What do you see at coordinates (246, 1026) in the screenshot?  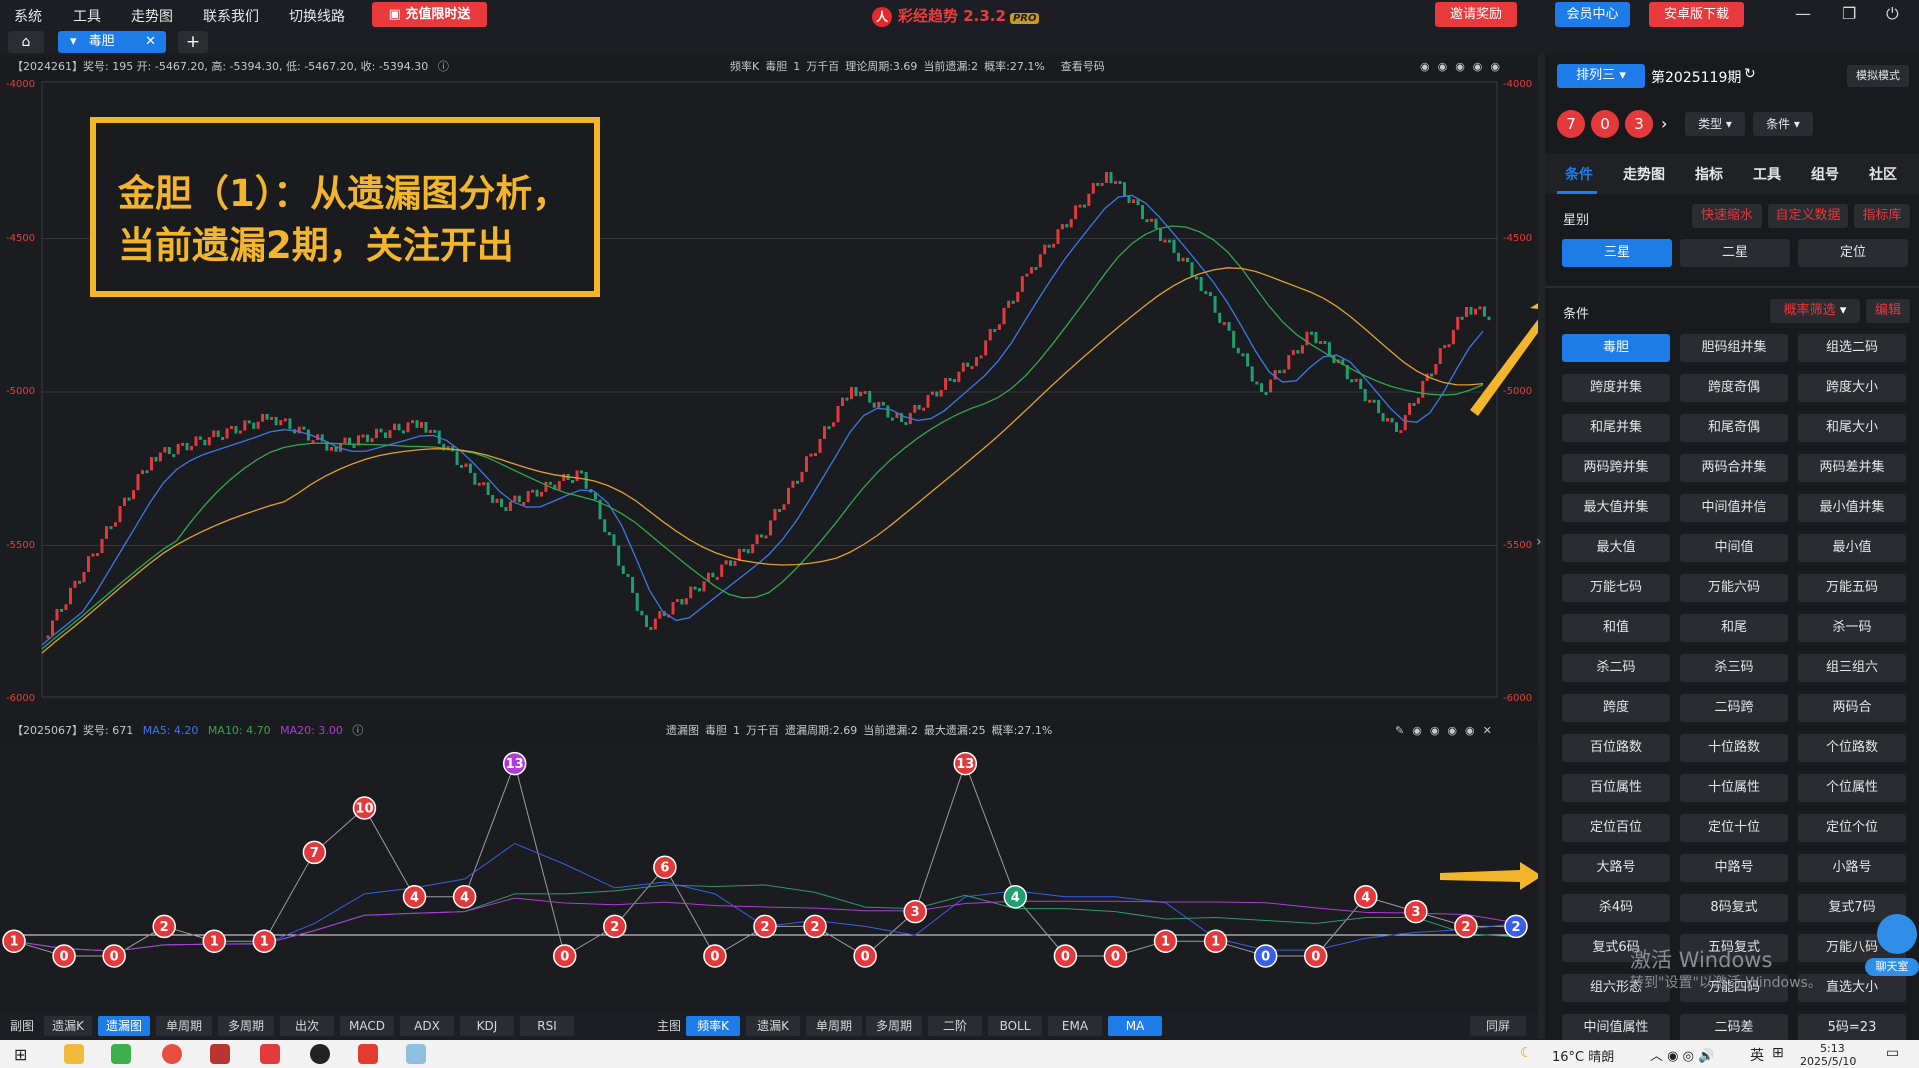 I see `btn-multi-period: 多周期` at bounding box center [246, 1026].